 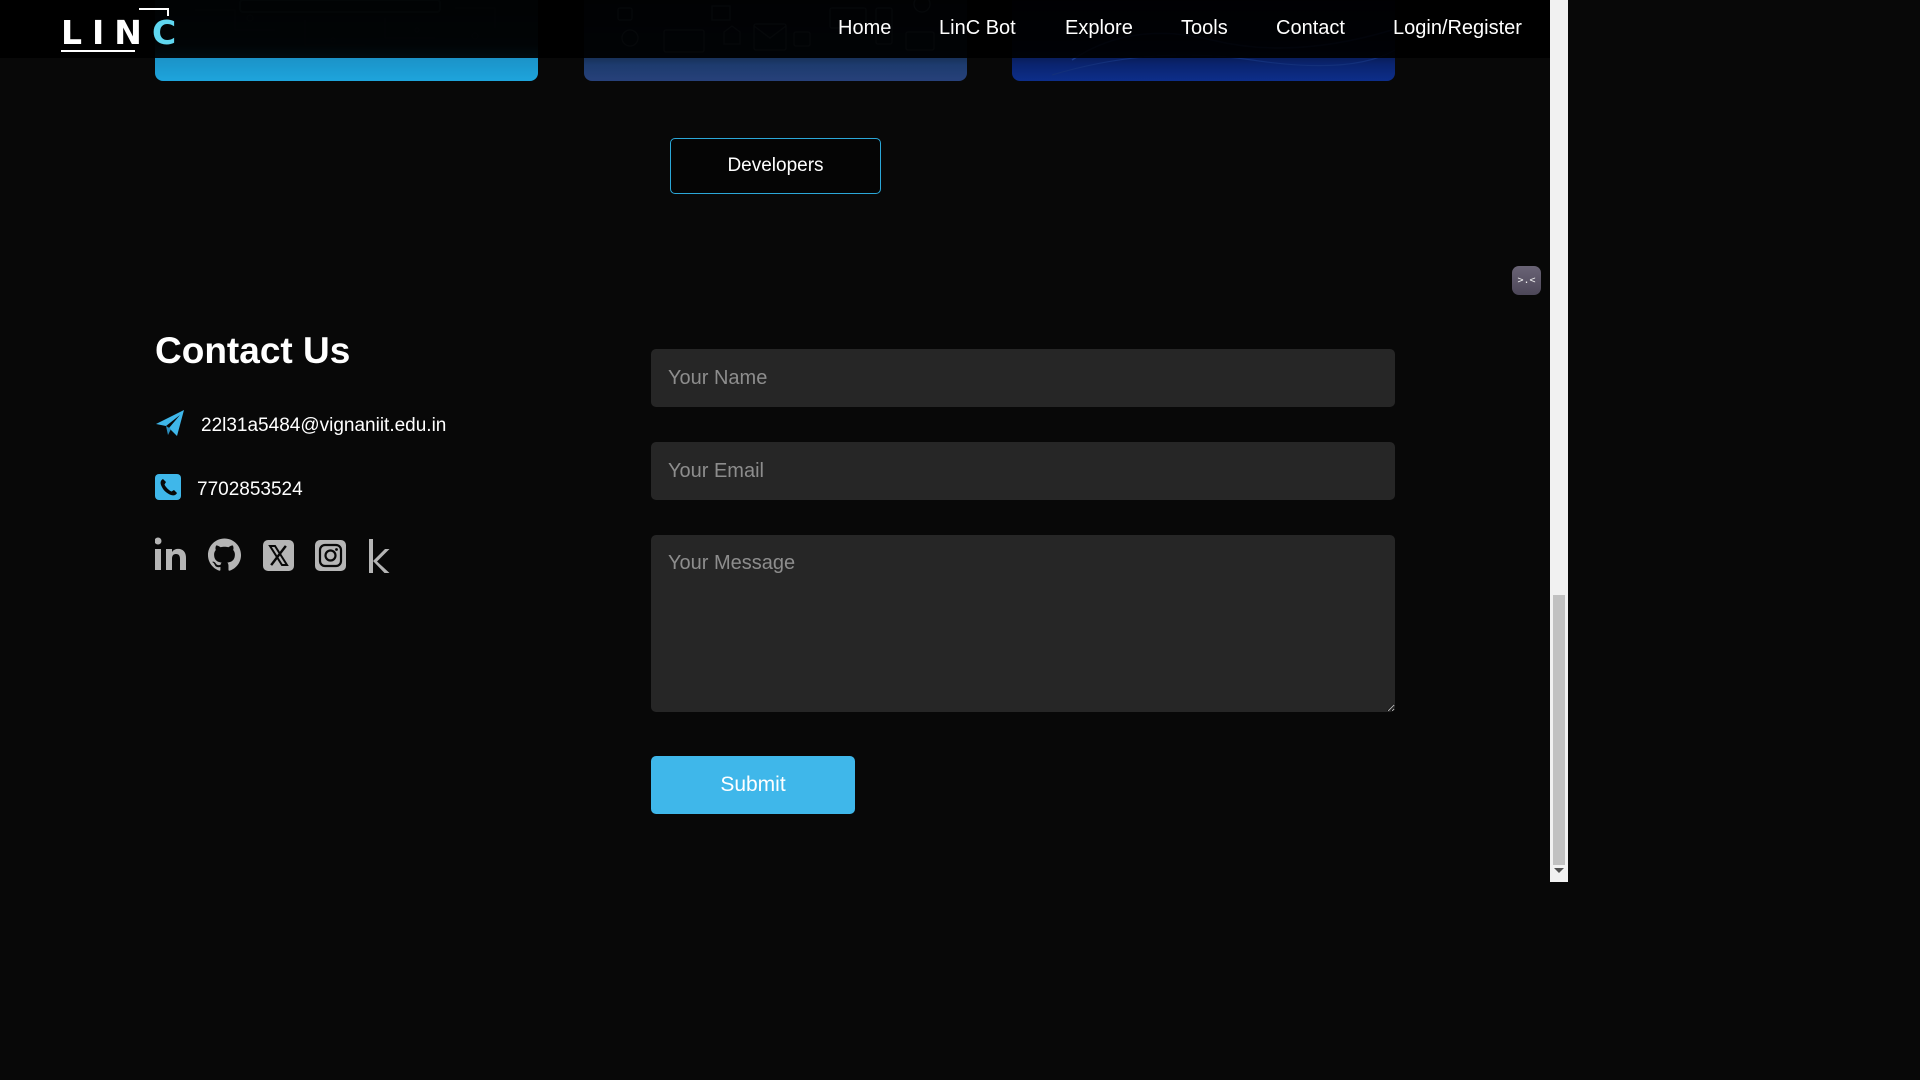 What do you see at coordinates (1099, 28) in the screenshot?
I see `nav-explore: Explore` at bounding box center [1099, 28].